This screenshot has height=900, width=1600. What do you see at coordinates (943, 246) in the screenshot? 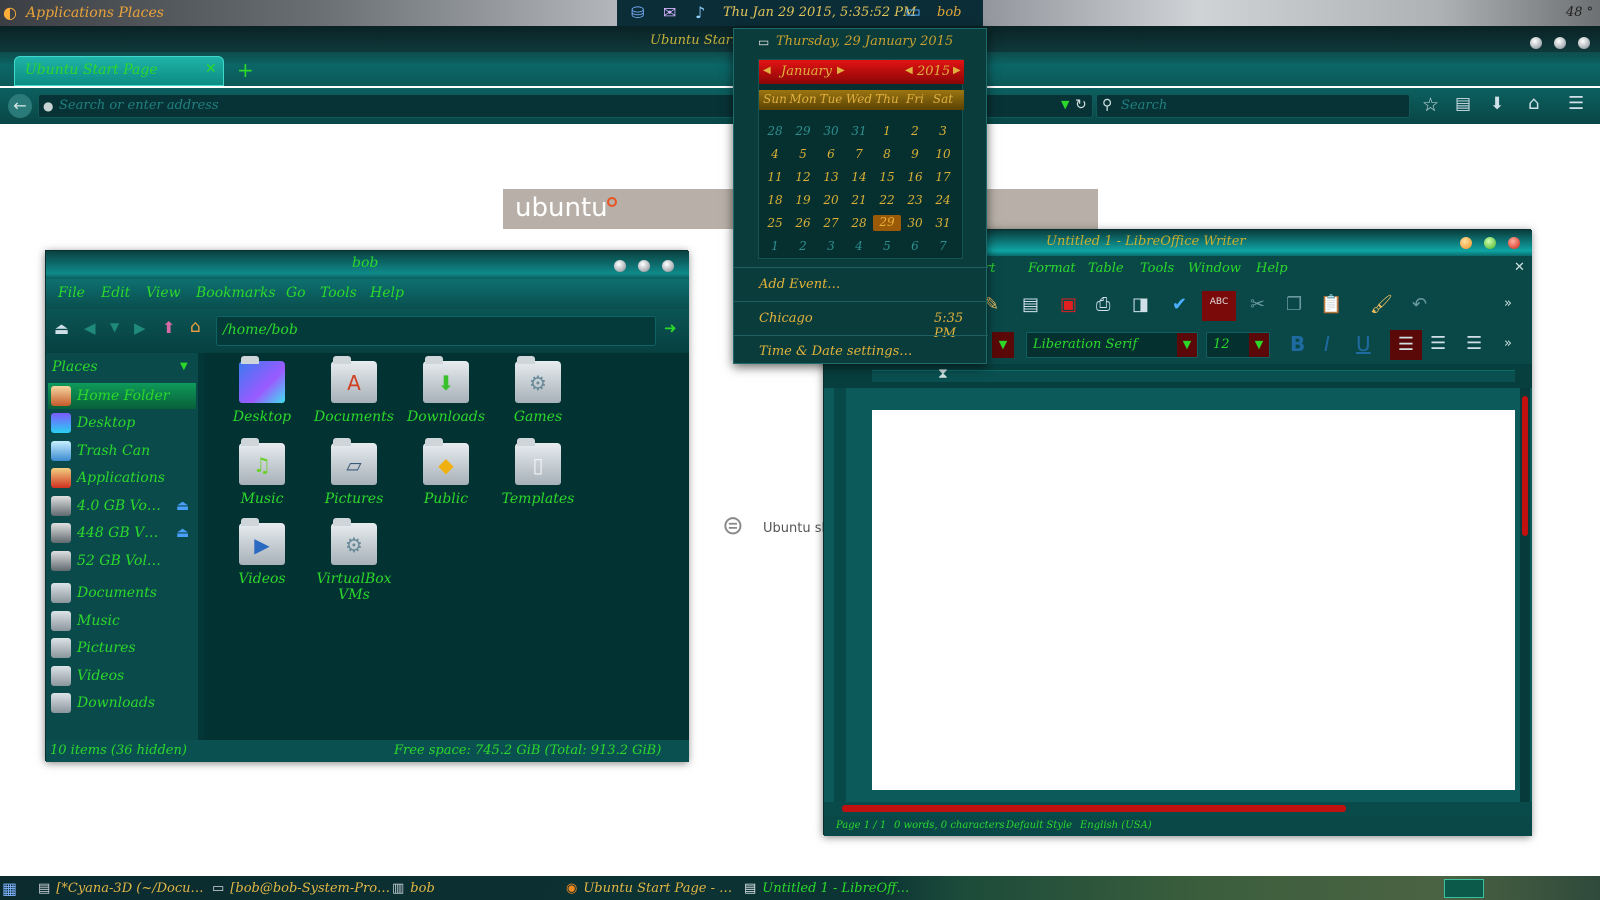
I see `calendar-day: 7` at bounding box center [943, 246].